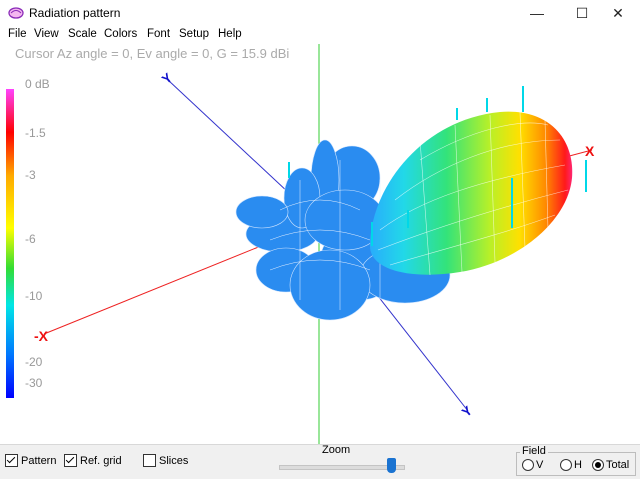 The height and width of the screenshot is (479, 640). Describe the element at coordinates (34, 383) in the screenshot. I see `scale-label-30: -30` at that location.